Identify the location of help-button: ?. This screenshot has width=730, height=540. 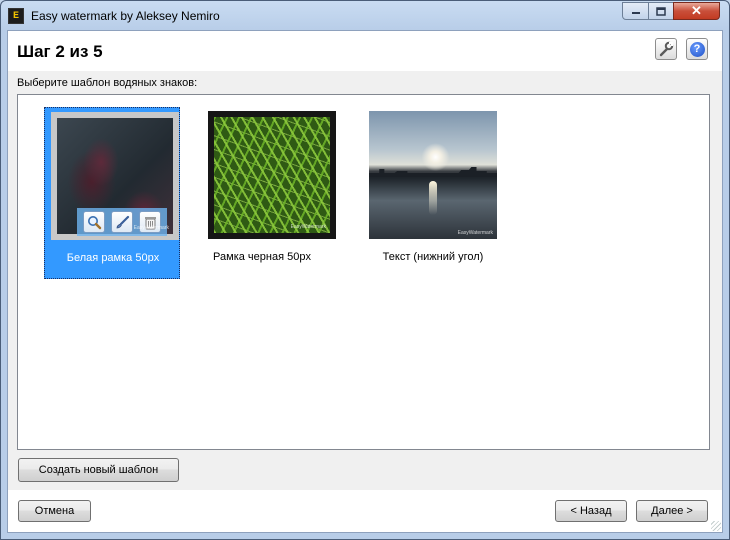
(697, 49).